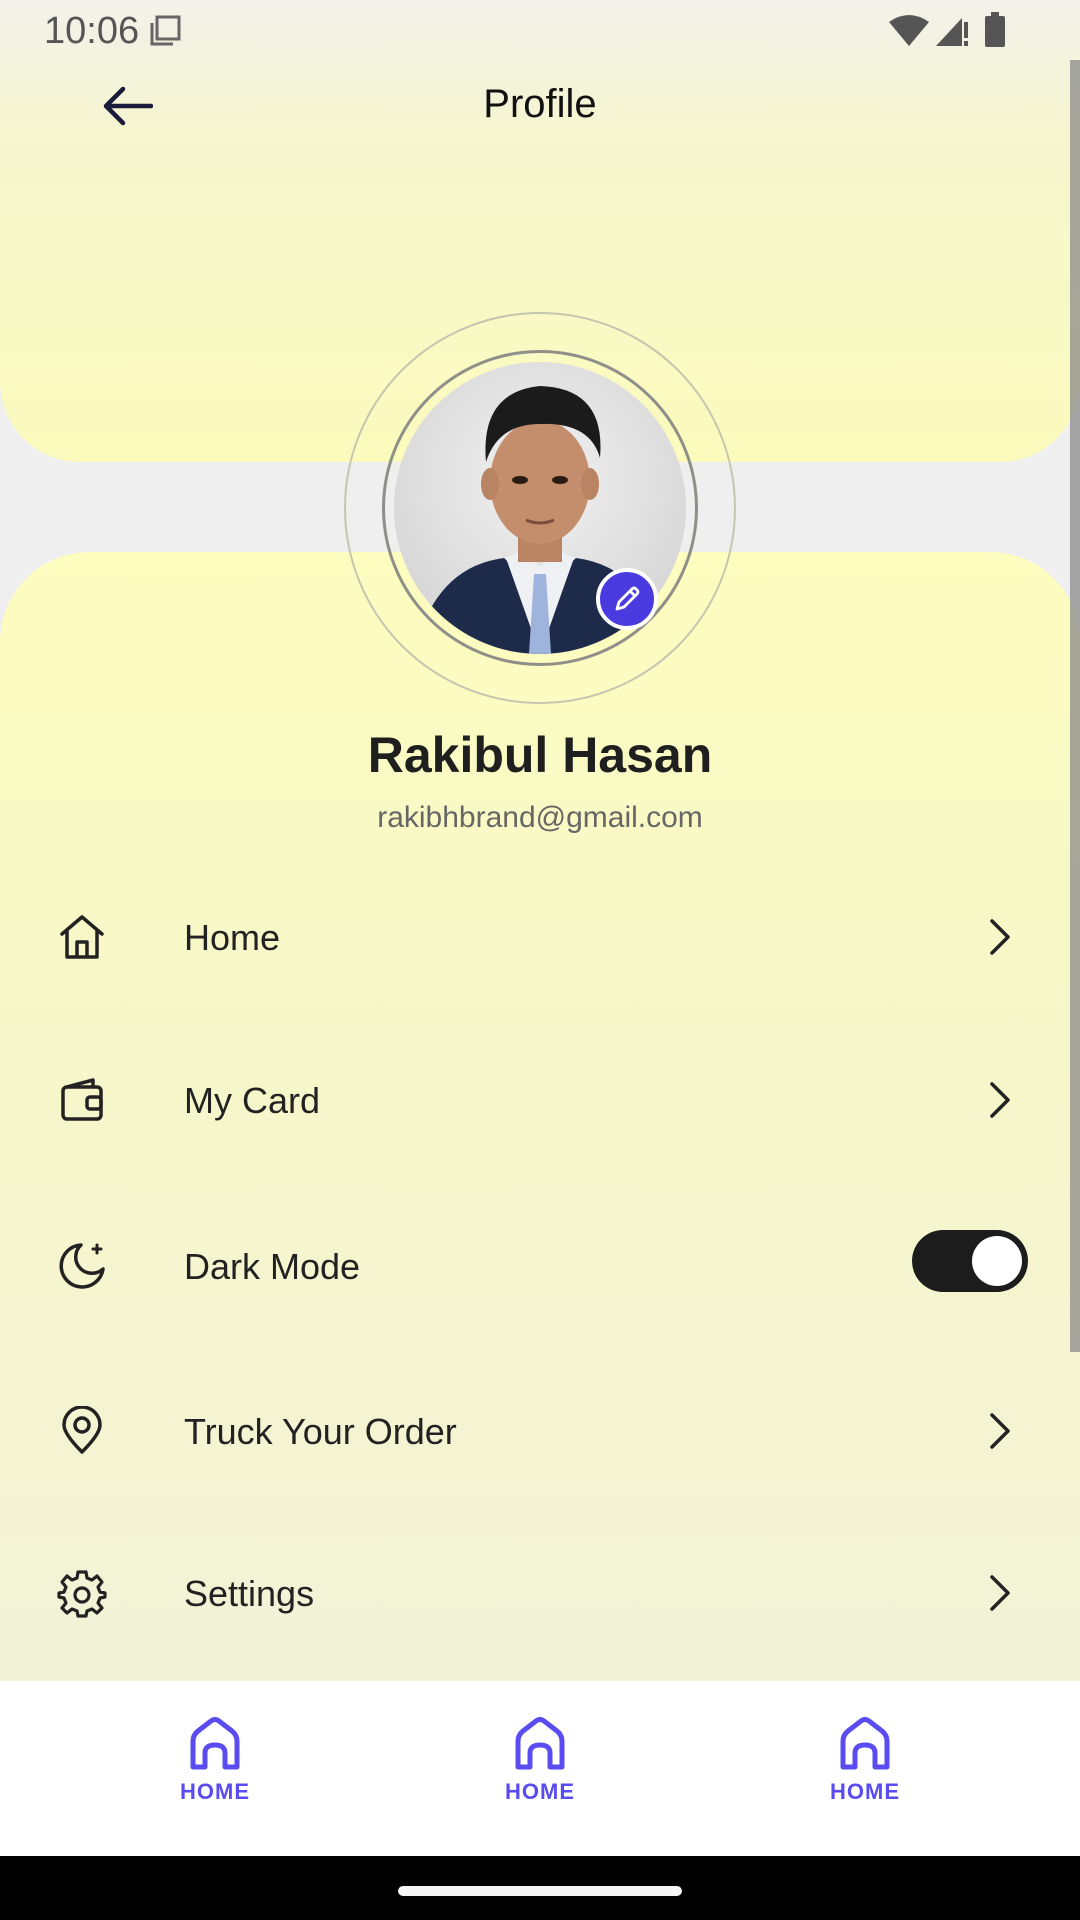 The width and height of the screenshot is (1080, 1920). Describe the element at coordinates (540, 104) in the screenshot. I see `page-title: Profile` at that location.